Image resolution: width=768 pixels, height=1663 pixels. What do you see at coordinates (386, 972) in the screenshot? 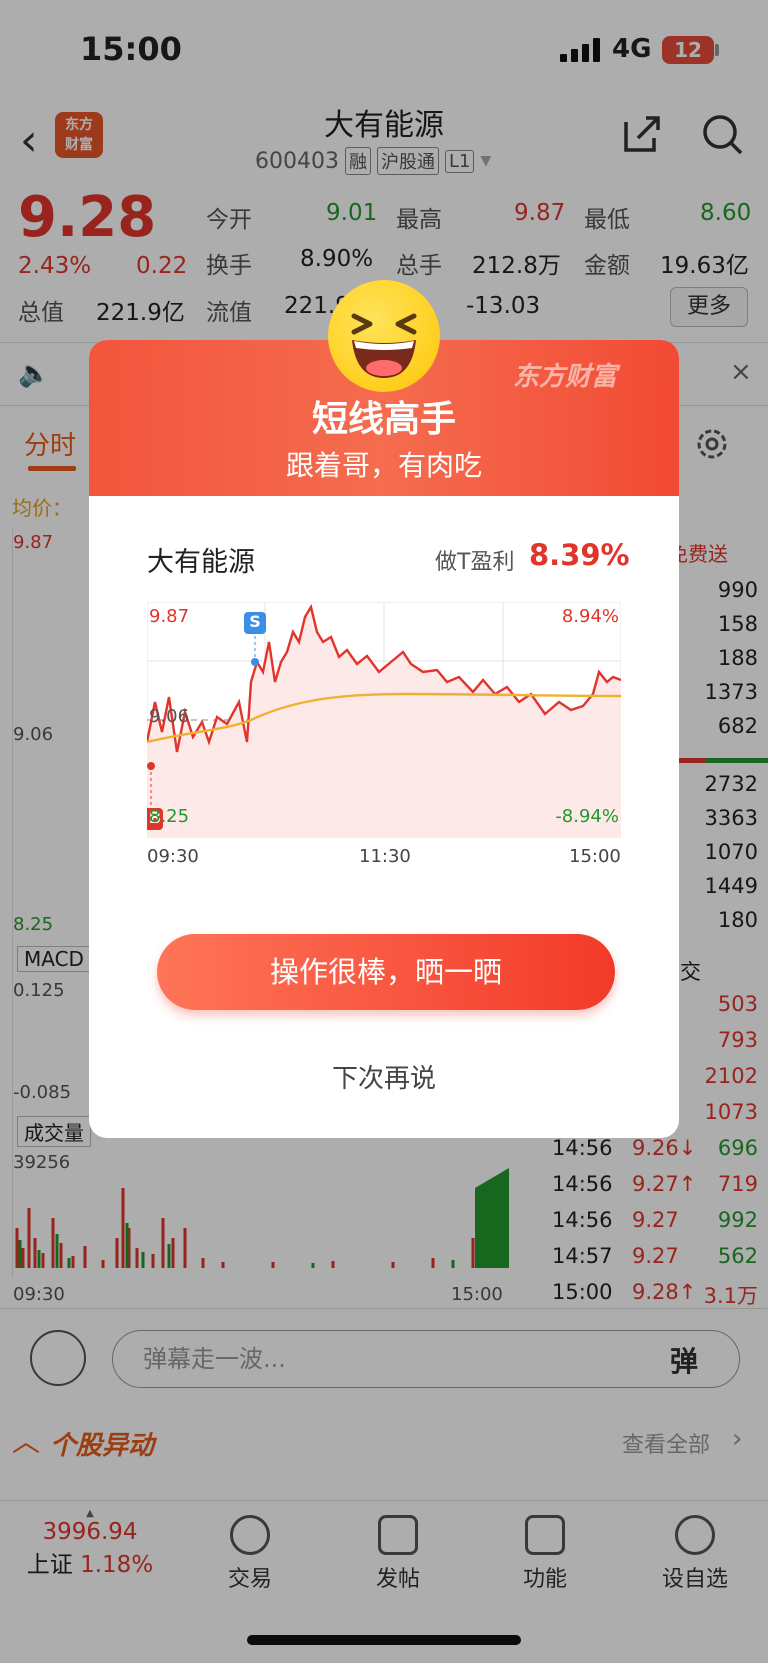
I see `share-result-button: 操作很棒，晒一晒` at bounding box center [386, 972].